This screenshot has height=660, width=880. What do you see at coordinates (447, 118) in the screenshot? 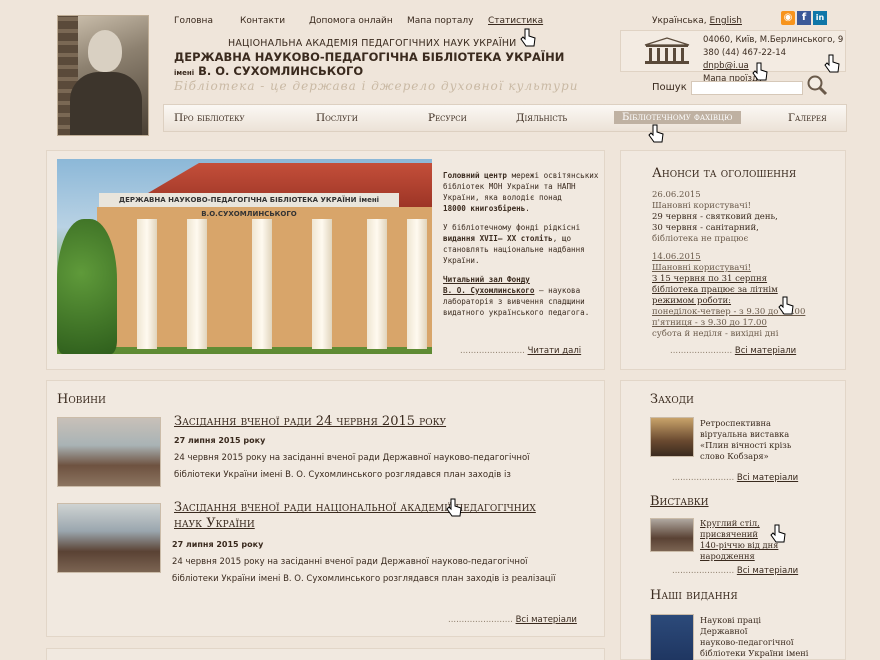
I see `nav-resources: Ресурси` at bounding box center [447, 118].